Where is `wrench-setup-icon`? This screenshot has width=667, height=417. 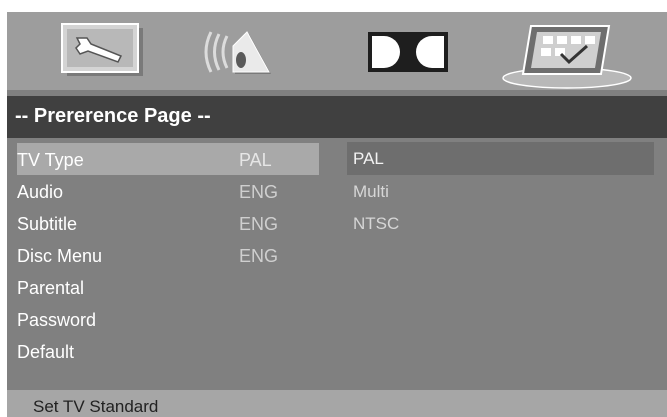
wrench-setup-icon is located at coordinates (102, 49).